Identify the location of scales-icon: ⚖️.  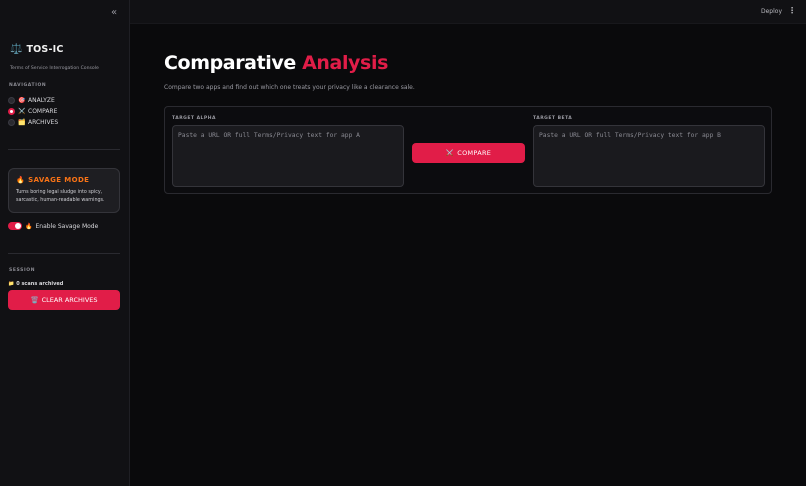
(16, 49).